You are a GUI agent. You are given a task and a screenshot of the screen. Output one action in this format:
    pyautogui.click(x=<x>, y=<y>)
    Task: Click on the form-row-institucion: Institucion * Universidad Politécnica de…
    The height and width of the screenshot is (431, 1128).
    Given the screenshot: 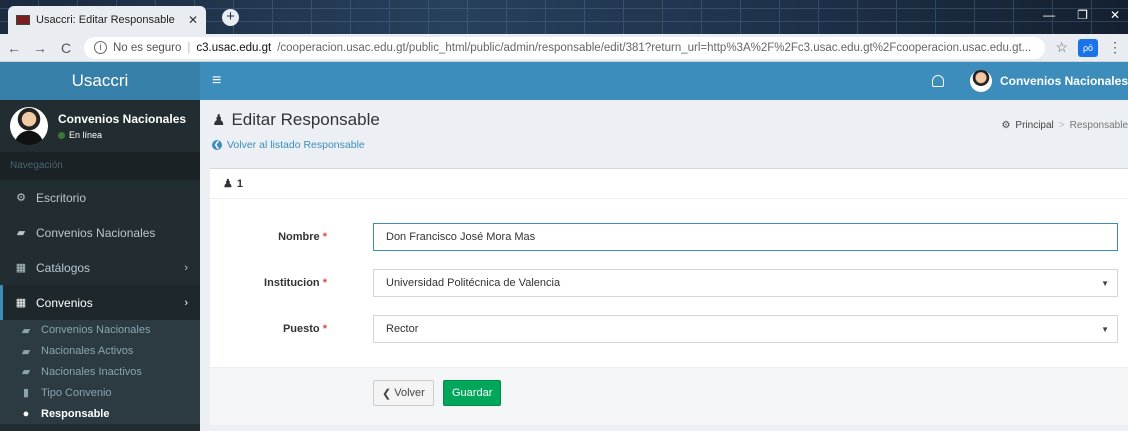 What is the action you would take?
    pyautogui.click(x=669, y=283)
    